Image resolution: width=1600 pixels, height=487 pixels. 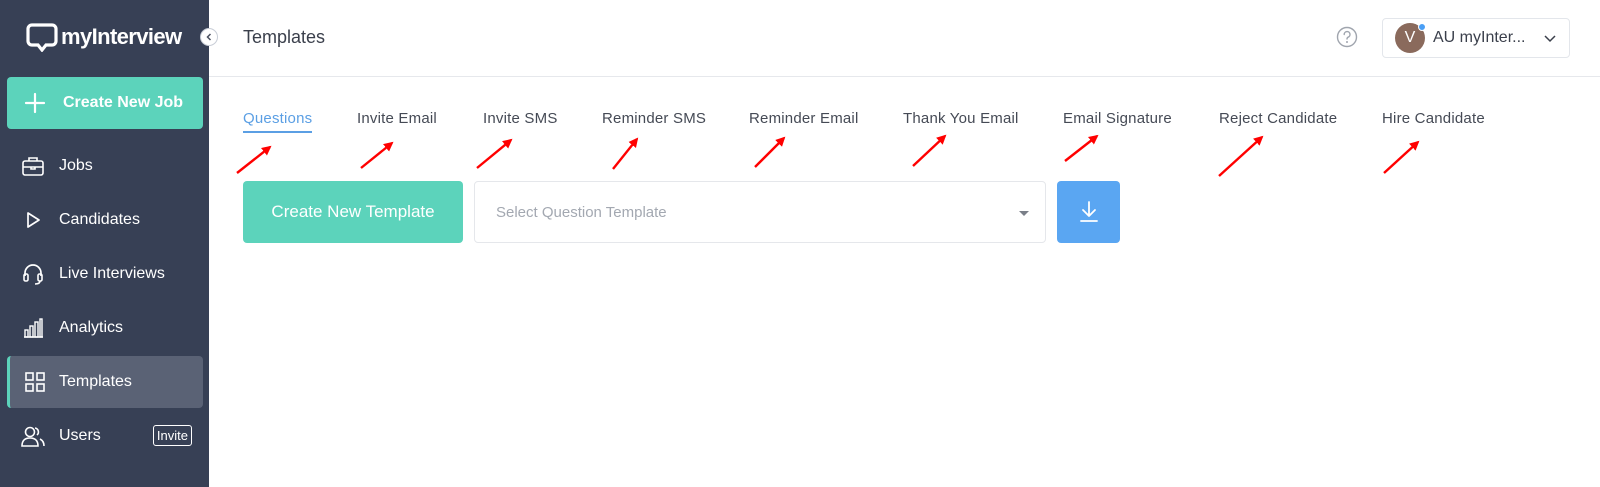 I want to click on chevron-left-icon, so click(x=209, y=37).